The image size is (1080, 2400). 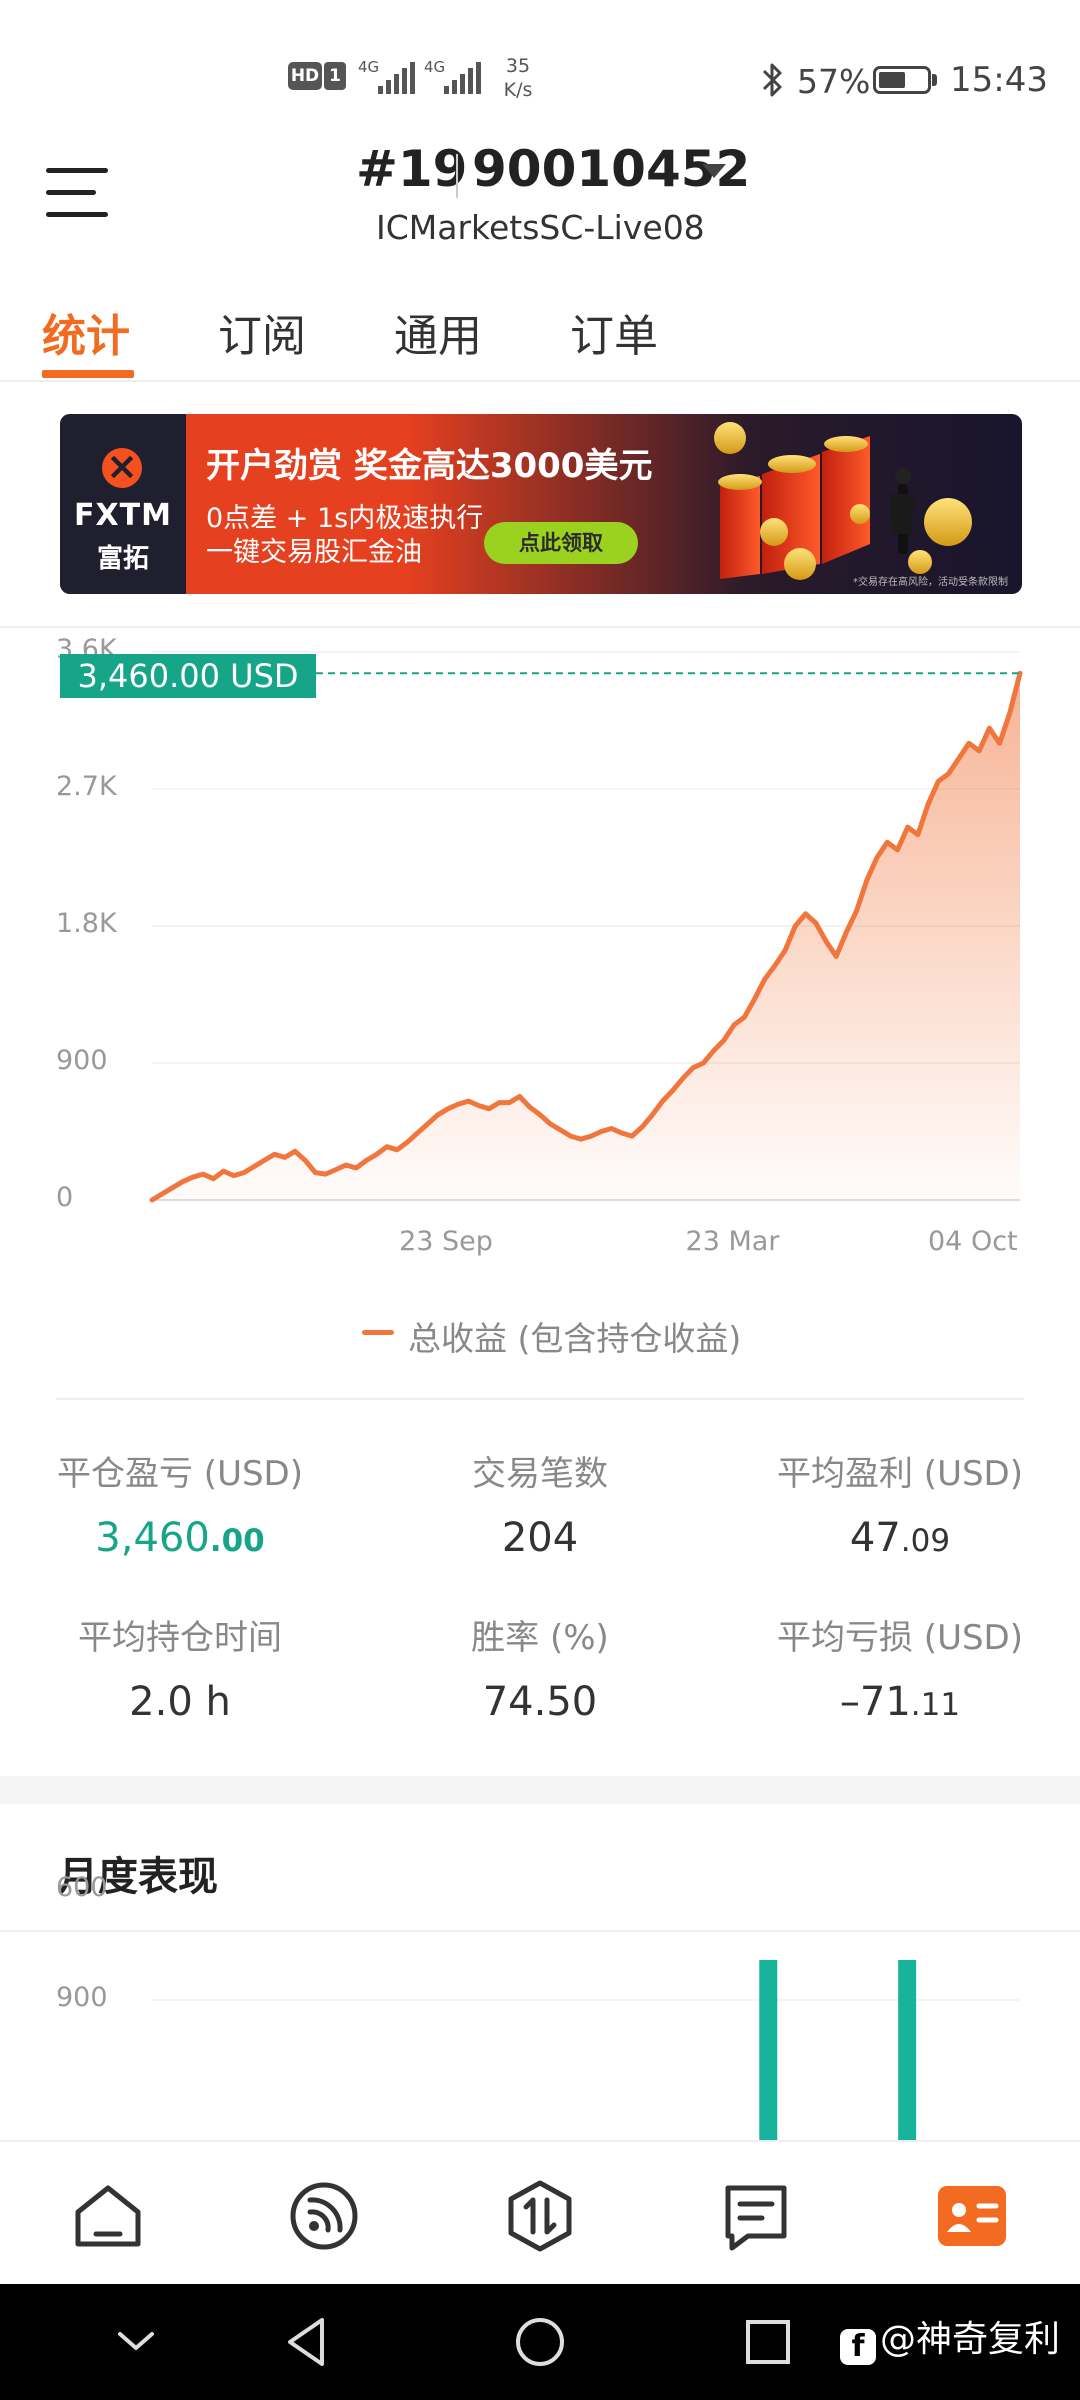 What do you see at coordinates (180, 1702) in the screenshot?
I see `stat-value: 2.0 h` at bounding box center [180, 1702].